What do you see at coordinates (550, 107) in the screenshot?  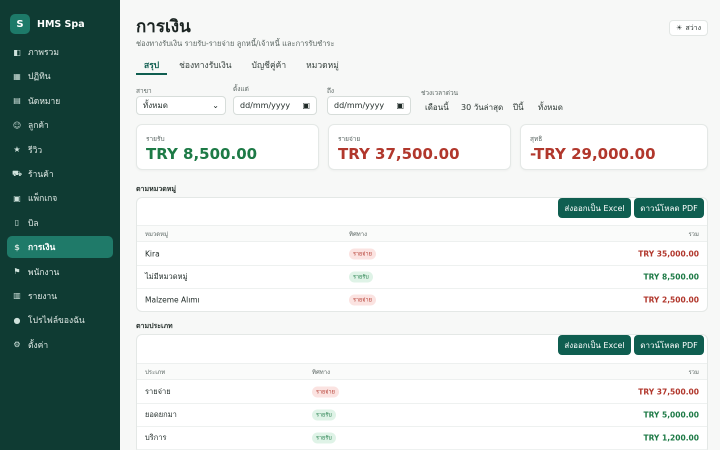 I see `quick-range-all: ทั้งหมด` at bounding box center [550, 107].